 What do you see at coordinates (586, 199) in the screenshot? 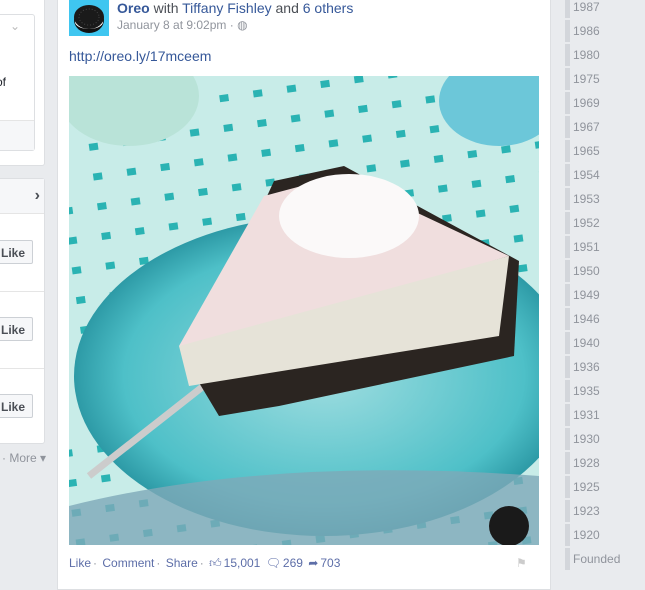
I see `timeline-year: 1953` at bounding box center [586, 199].